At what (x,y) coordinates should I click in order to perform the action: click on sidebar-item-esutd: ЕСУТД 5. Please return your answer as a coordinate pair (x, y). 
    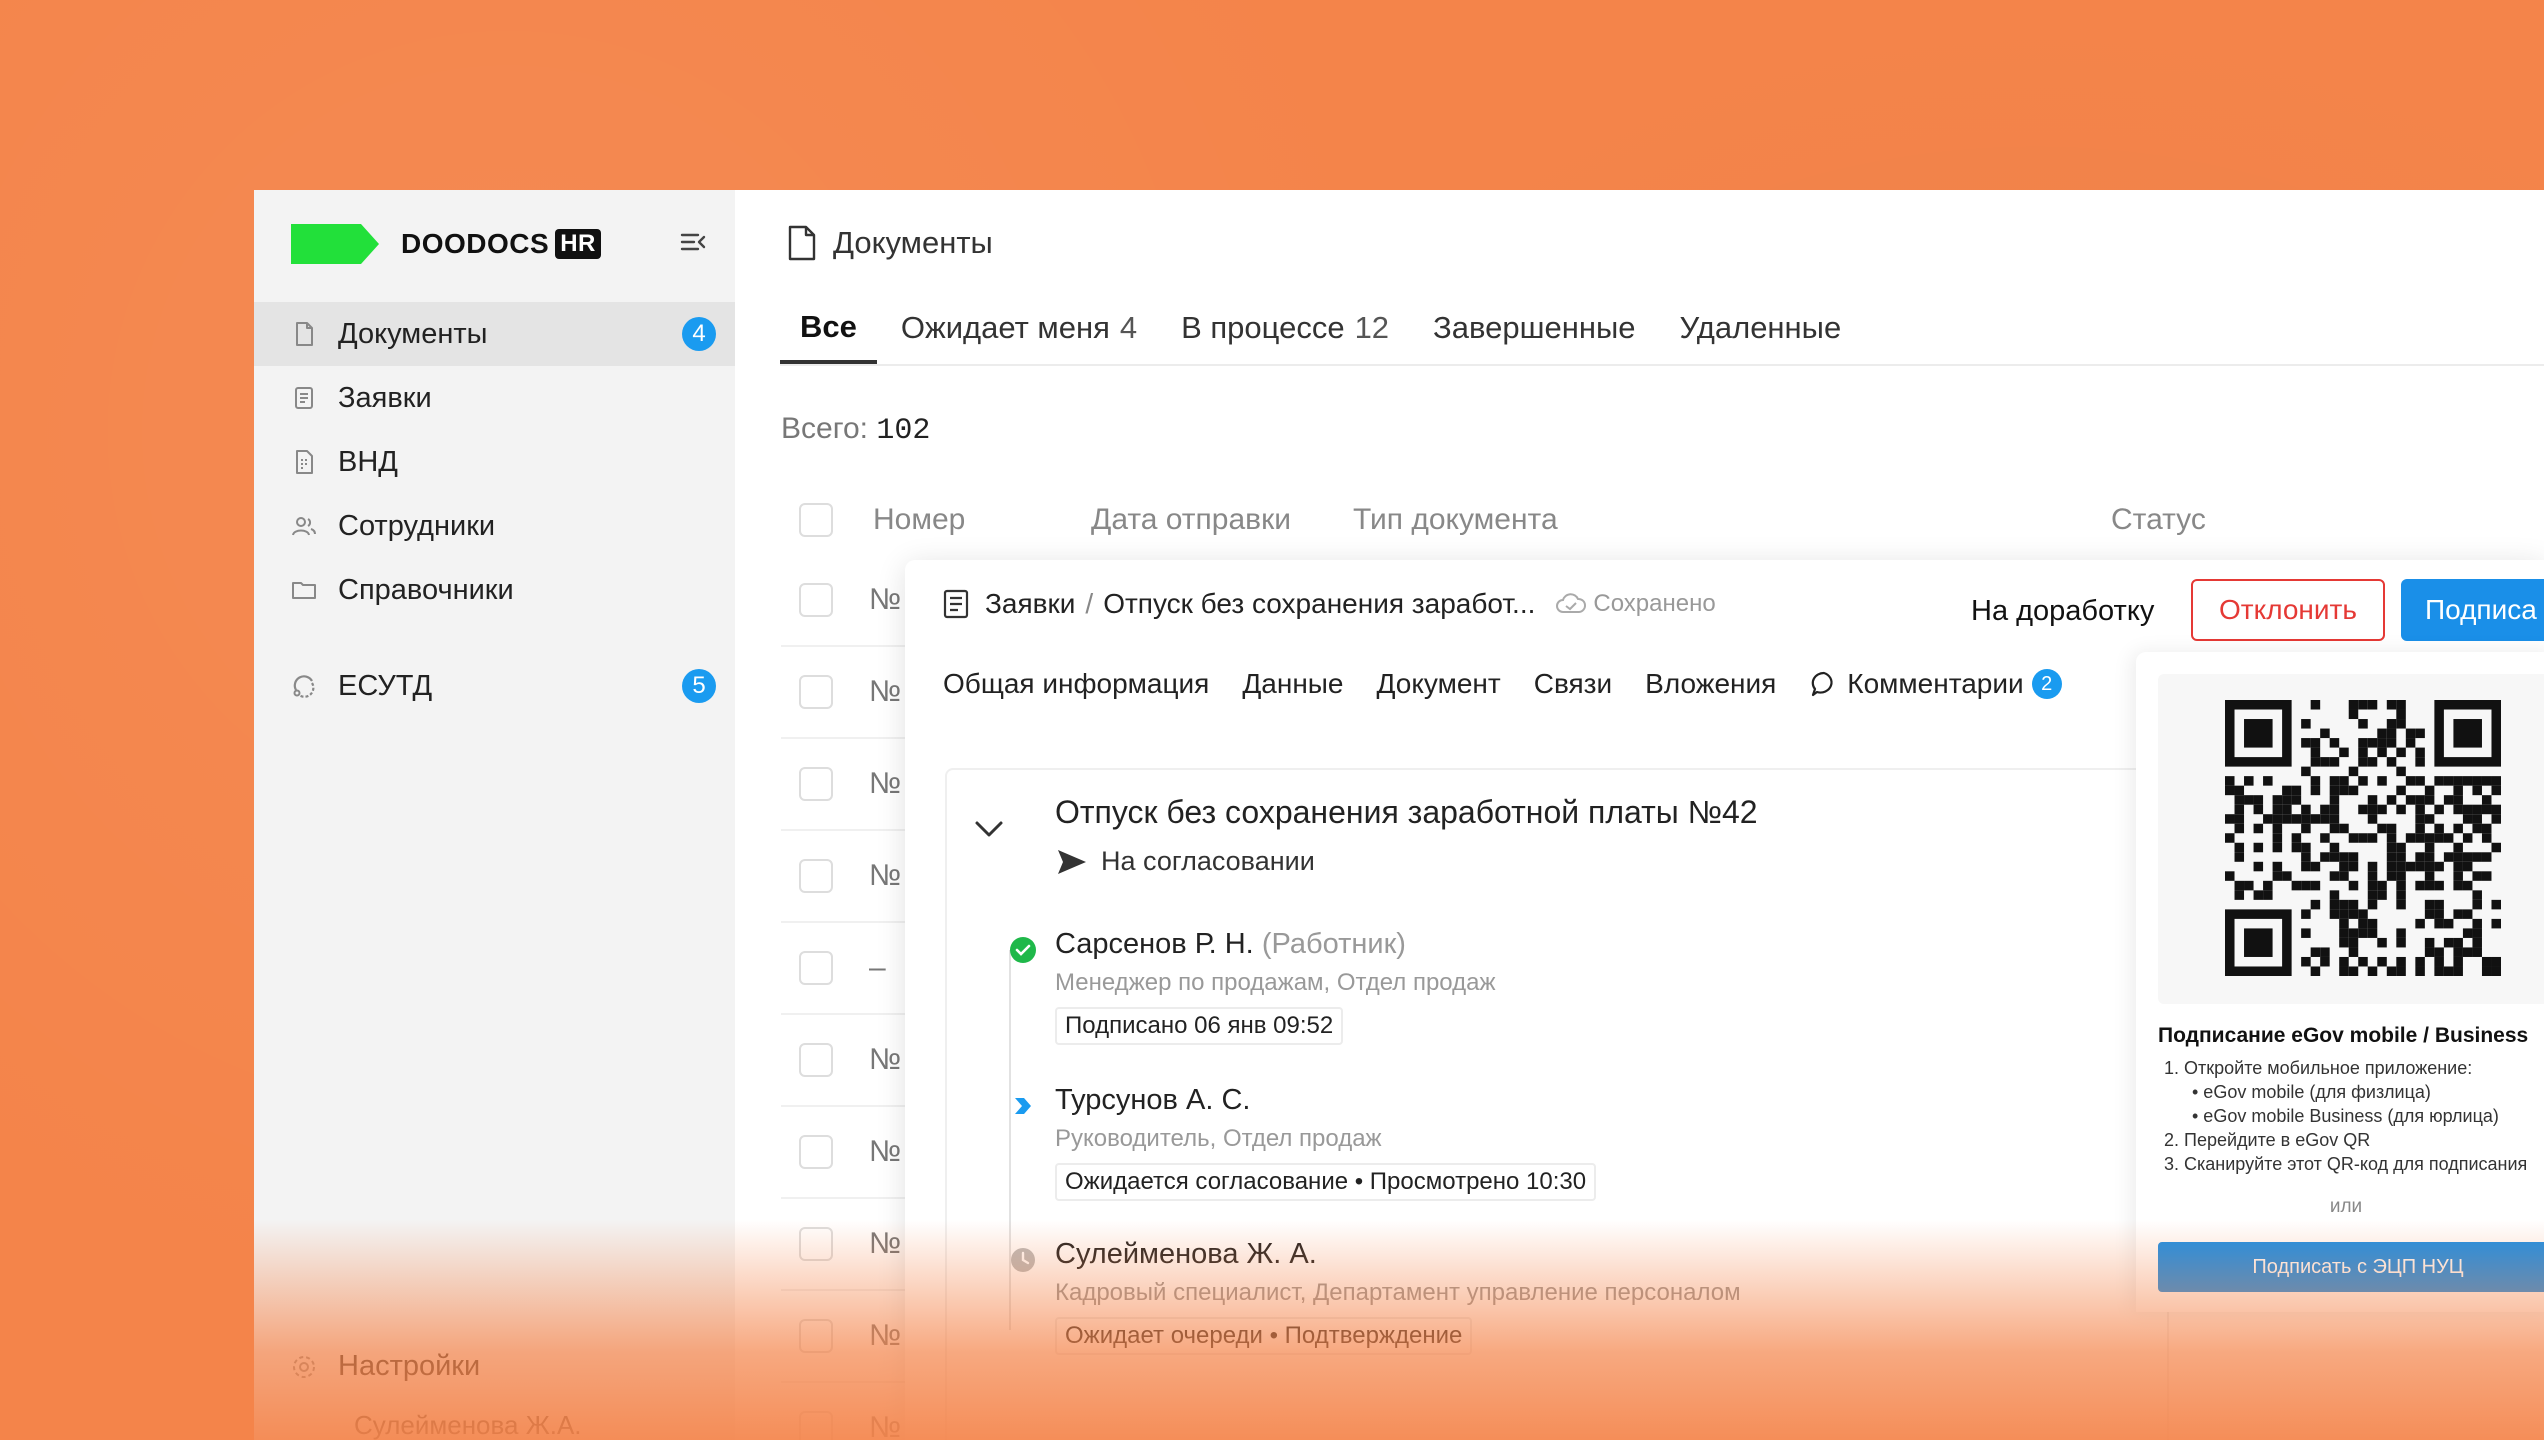
    Looking at the image, I should click on (494, 686).